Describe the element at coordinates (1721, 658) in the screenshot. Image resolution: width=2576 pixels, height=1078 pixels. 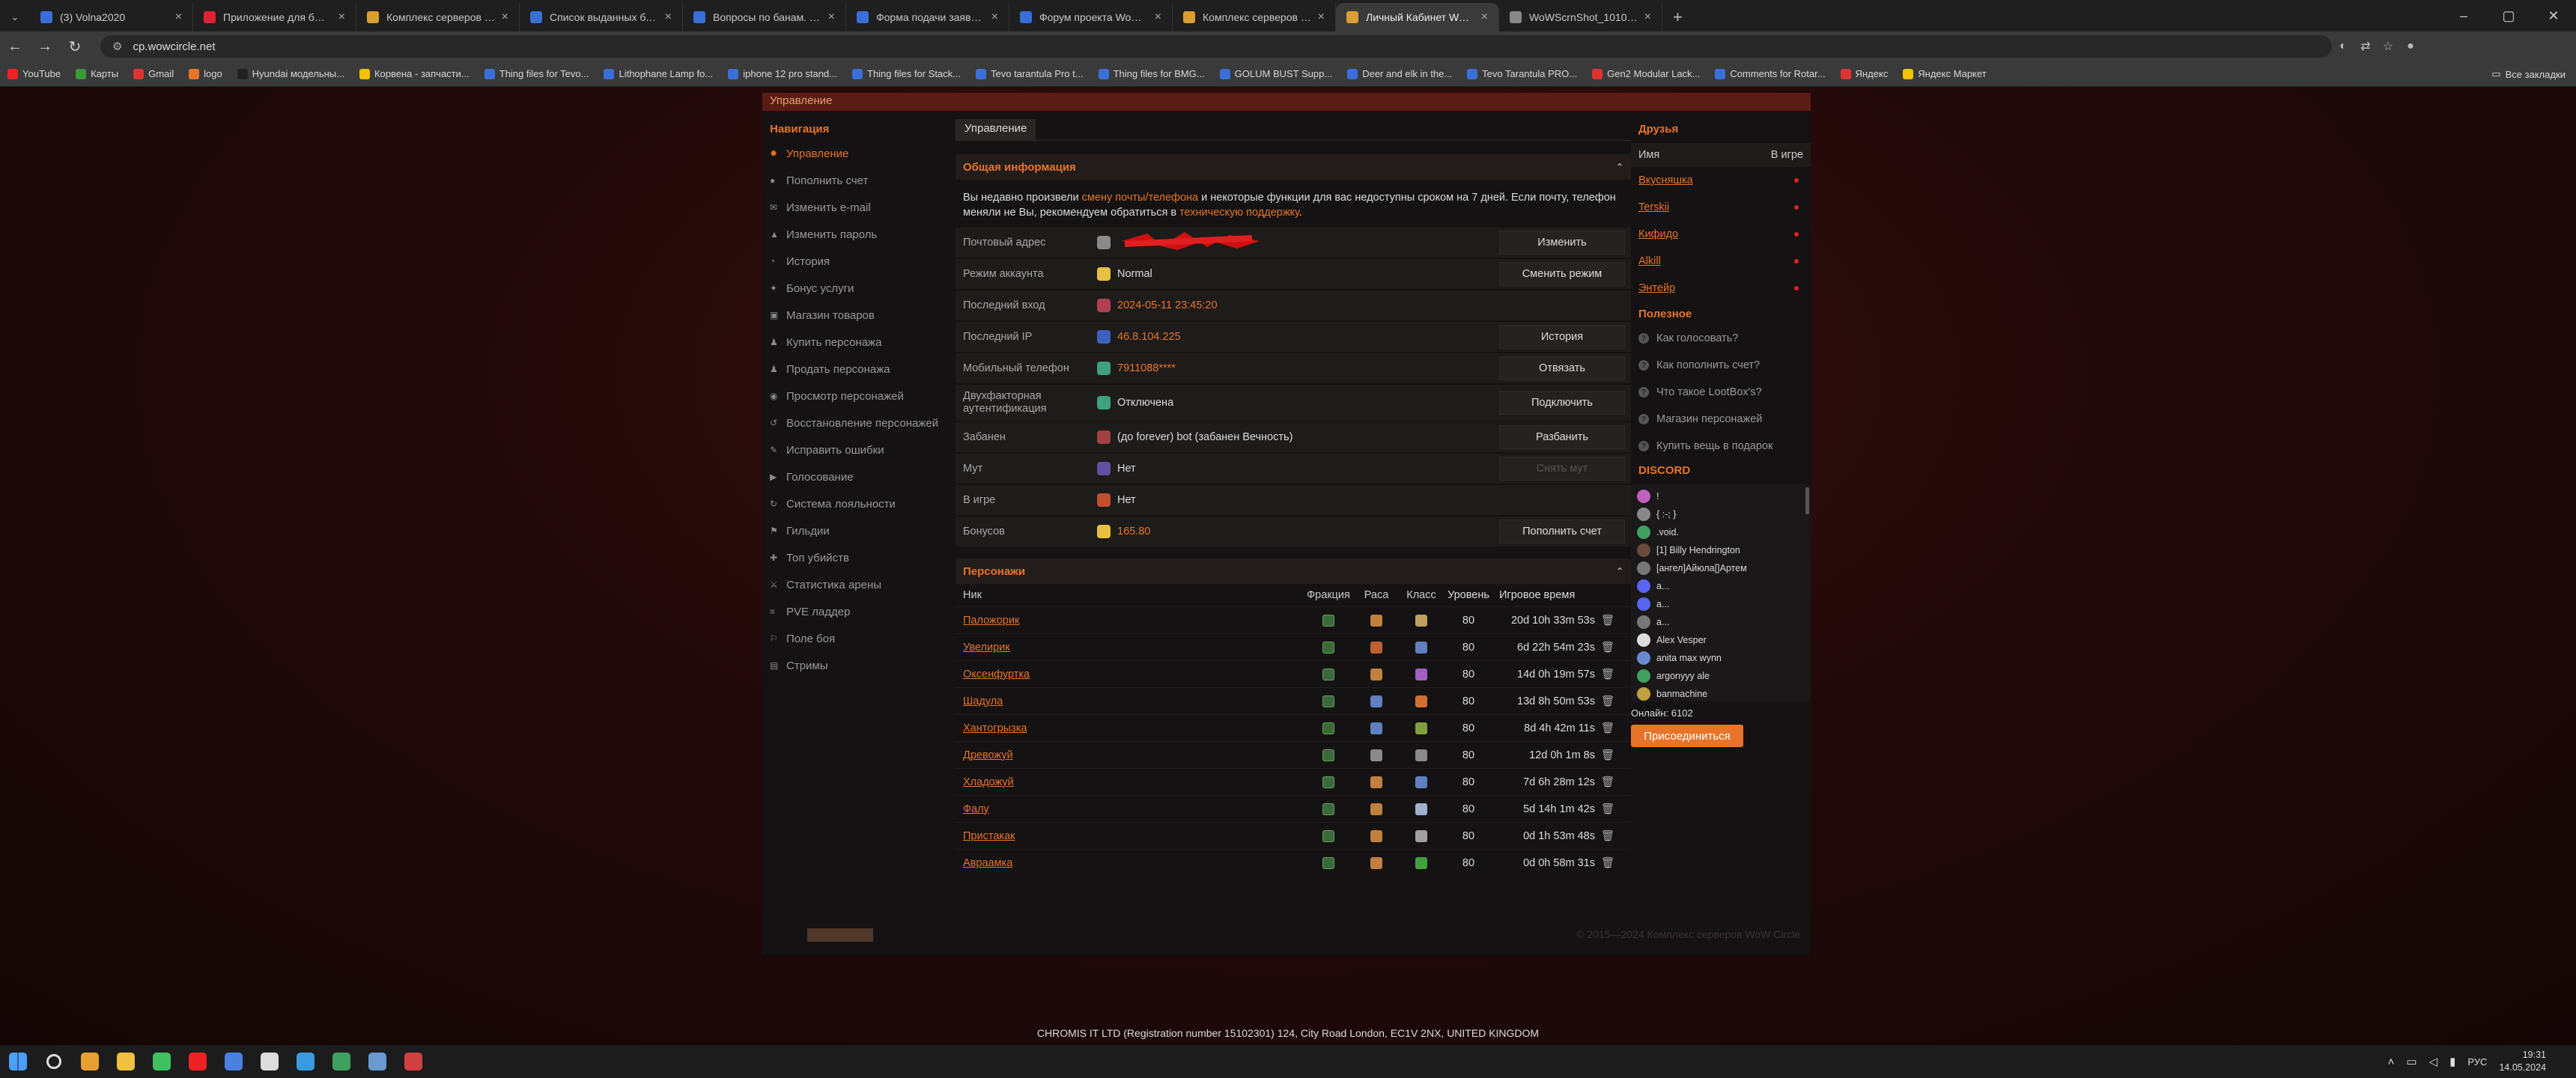
I see `discord-member: anita max wynn` at that location.